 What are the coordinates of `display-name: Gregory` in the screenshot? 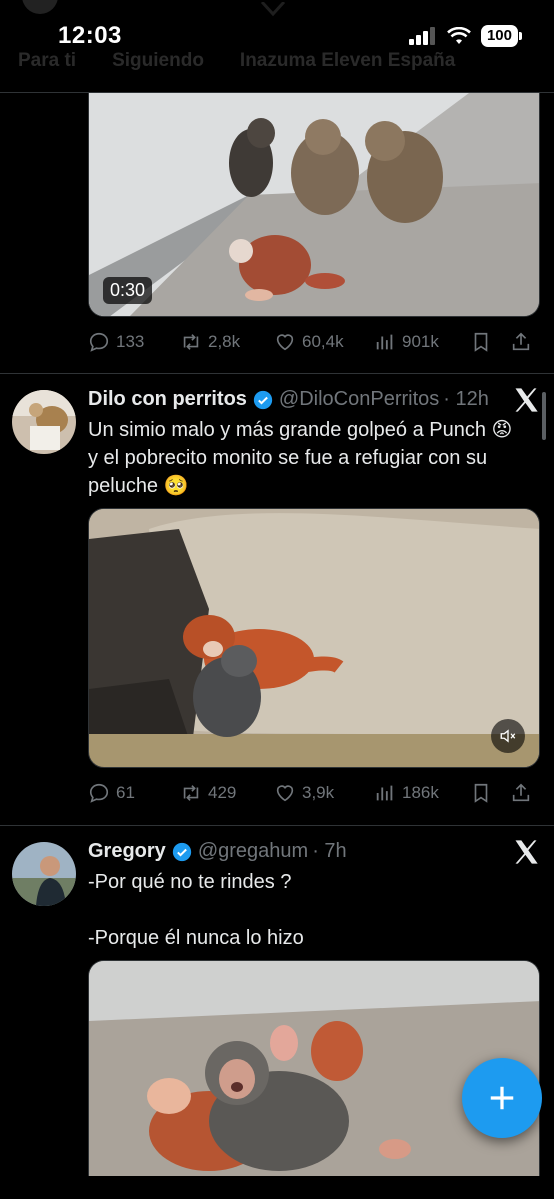 It's located at (127, 851).